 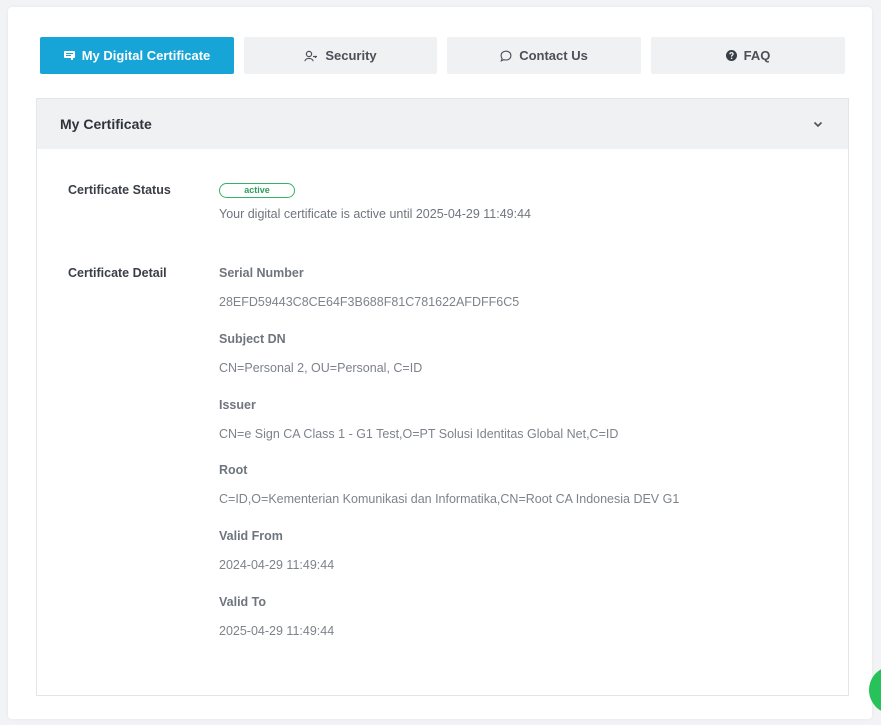 I want to click on help-circle-icon, so click(x=731, y=55).